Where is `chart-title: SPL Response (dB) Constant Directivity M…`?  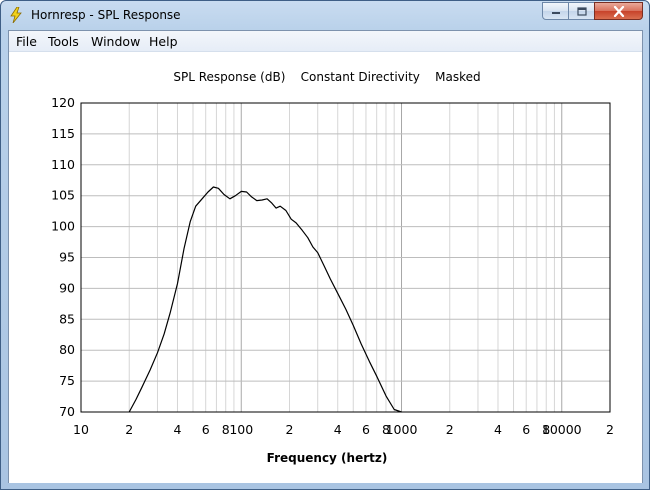
chart-title: SPL Response (dB) Constant Directivity M… is located at coordinates (326, 77).